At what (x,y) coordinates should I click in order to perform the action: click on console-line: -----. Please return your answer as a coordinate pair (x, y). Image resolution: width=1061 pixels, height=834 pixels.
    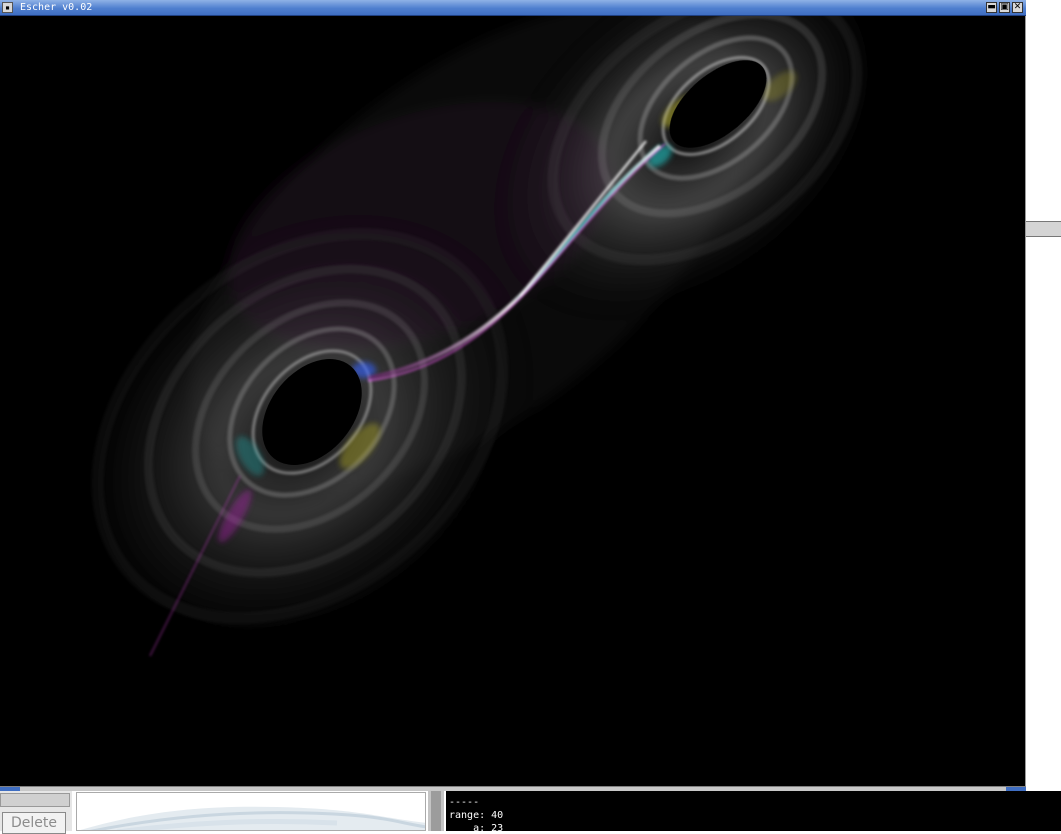
    Looking at the image, I should click on (464, 802).